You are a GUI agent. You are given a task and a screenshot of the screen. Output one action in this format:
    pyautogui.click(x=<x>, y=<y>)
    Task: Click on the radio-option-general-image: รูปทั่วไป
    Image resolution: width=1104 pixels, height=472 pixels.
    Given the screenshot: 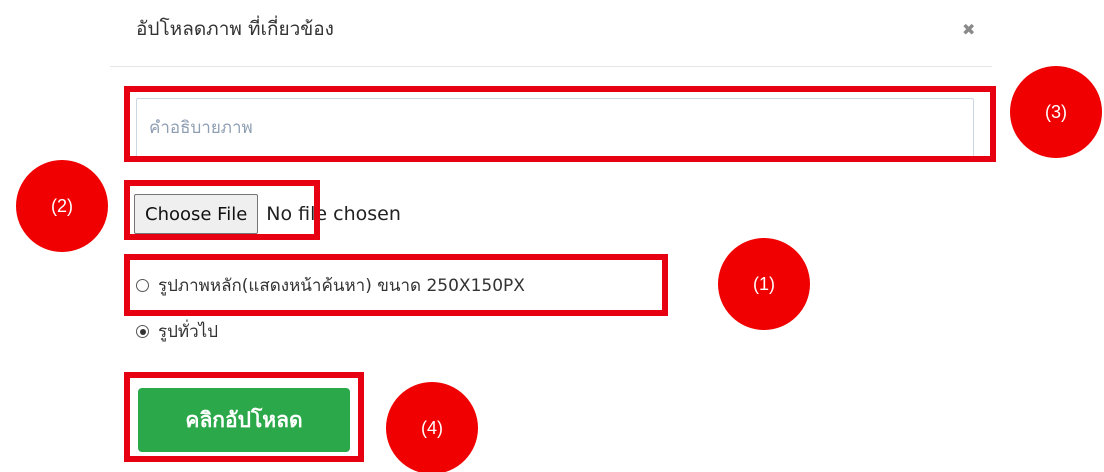 What is the action you would take?
    pyautogui.click(x=177, y=331)
    